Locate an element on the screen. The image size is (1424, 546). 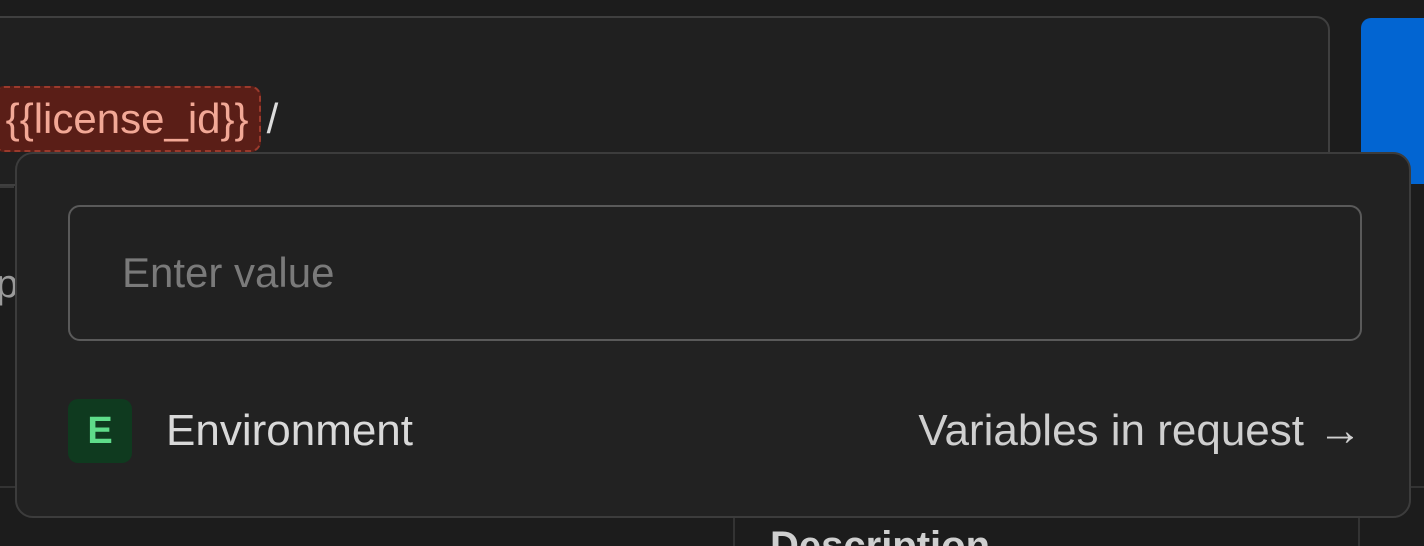
variables-in-request-label: Variables in request is located at coordinates (1111, 430).